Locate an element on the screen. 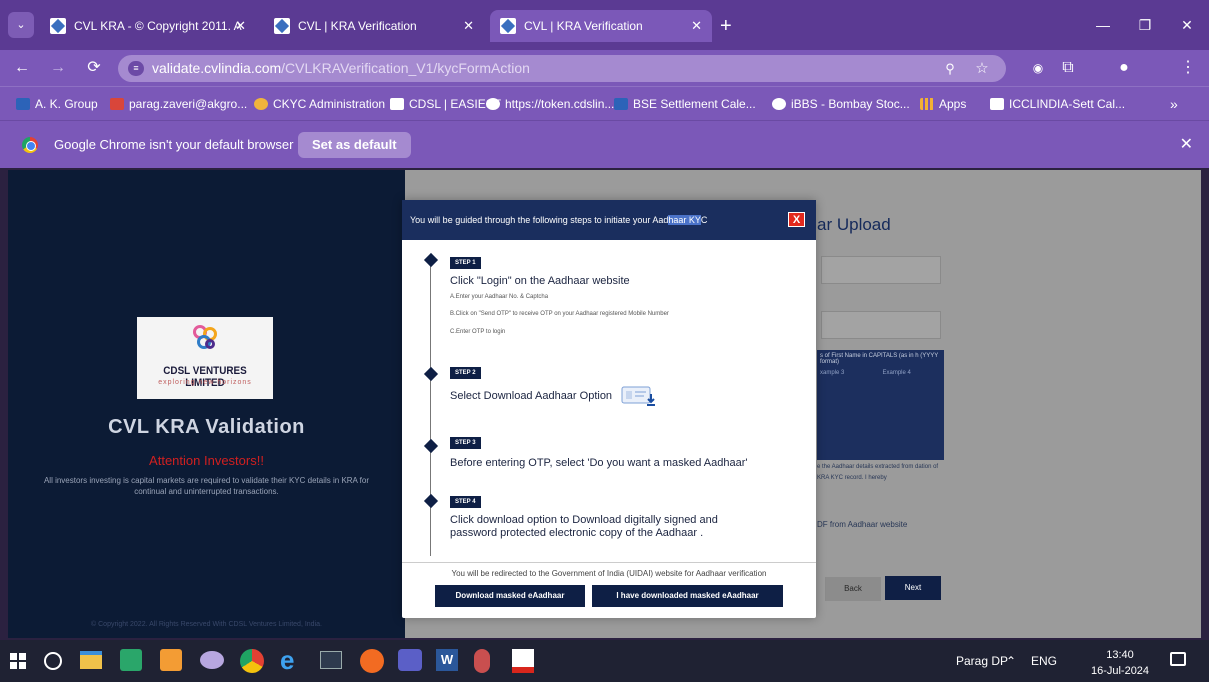 The image size is (1209, 682). bookmark-label: Apps is located at coordinates (953, 104).